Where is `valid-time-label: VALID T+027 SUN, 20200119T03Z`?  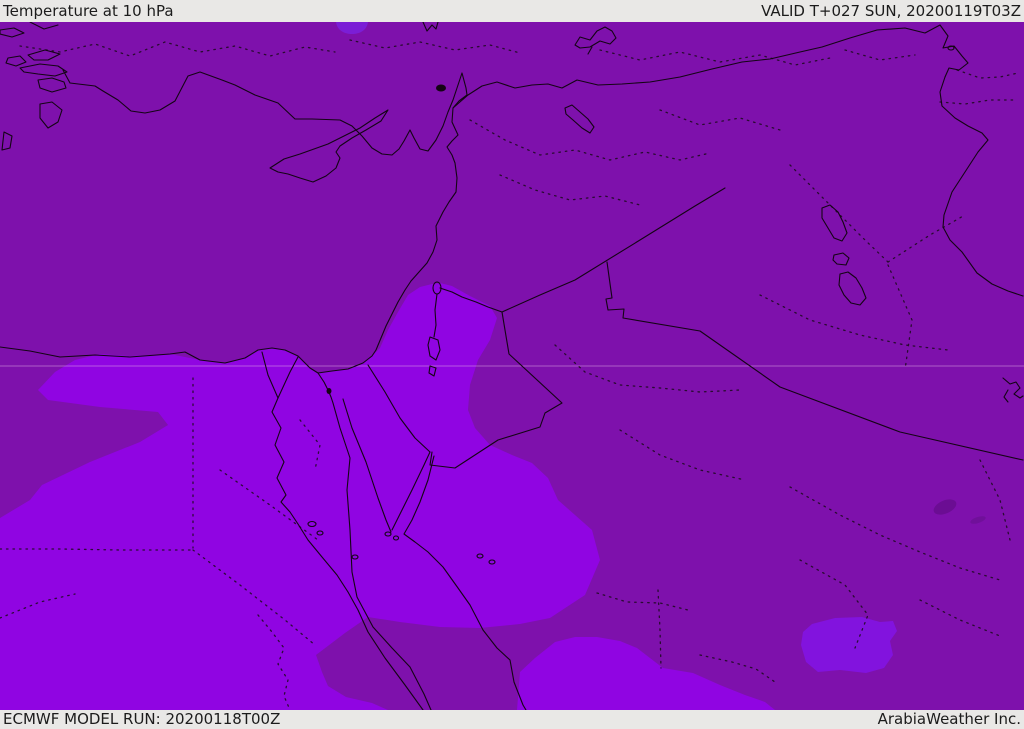
valid-time-label: VALID T+027 SUN, 20200119T03Z is located at coordinates (891, 11).